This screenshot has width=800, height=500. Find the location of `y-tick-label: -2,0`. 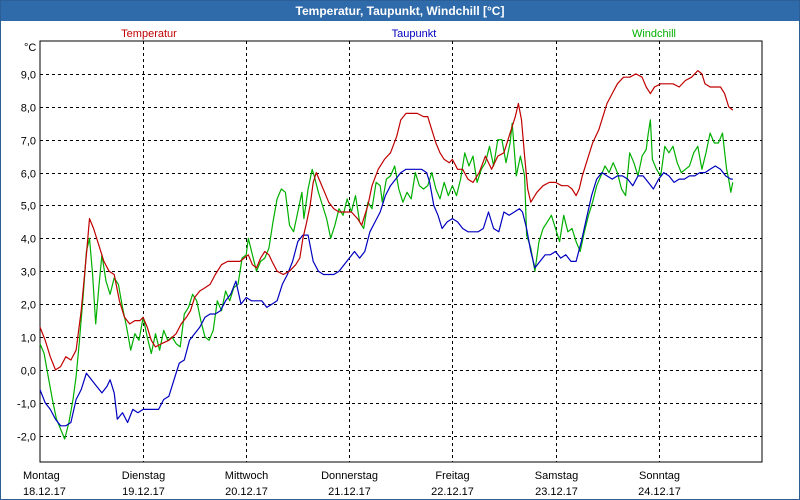

y-tick-label: -2,0 is located at coordinates (26, 438).